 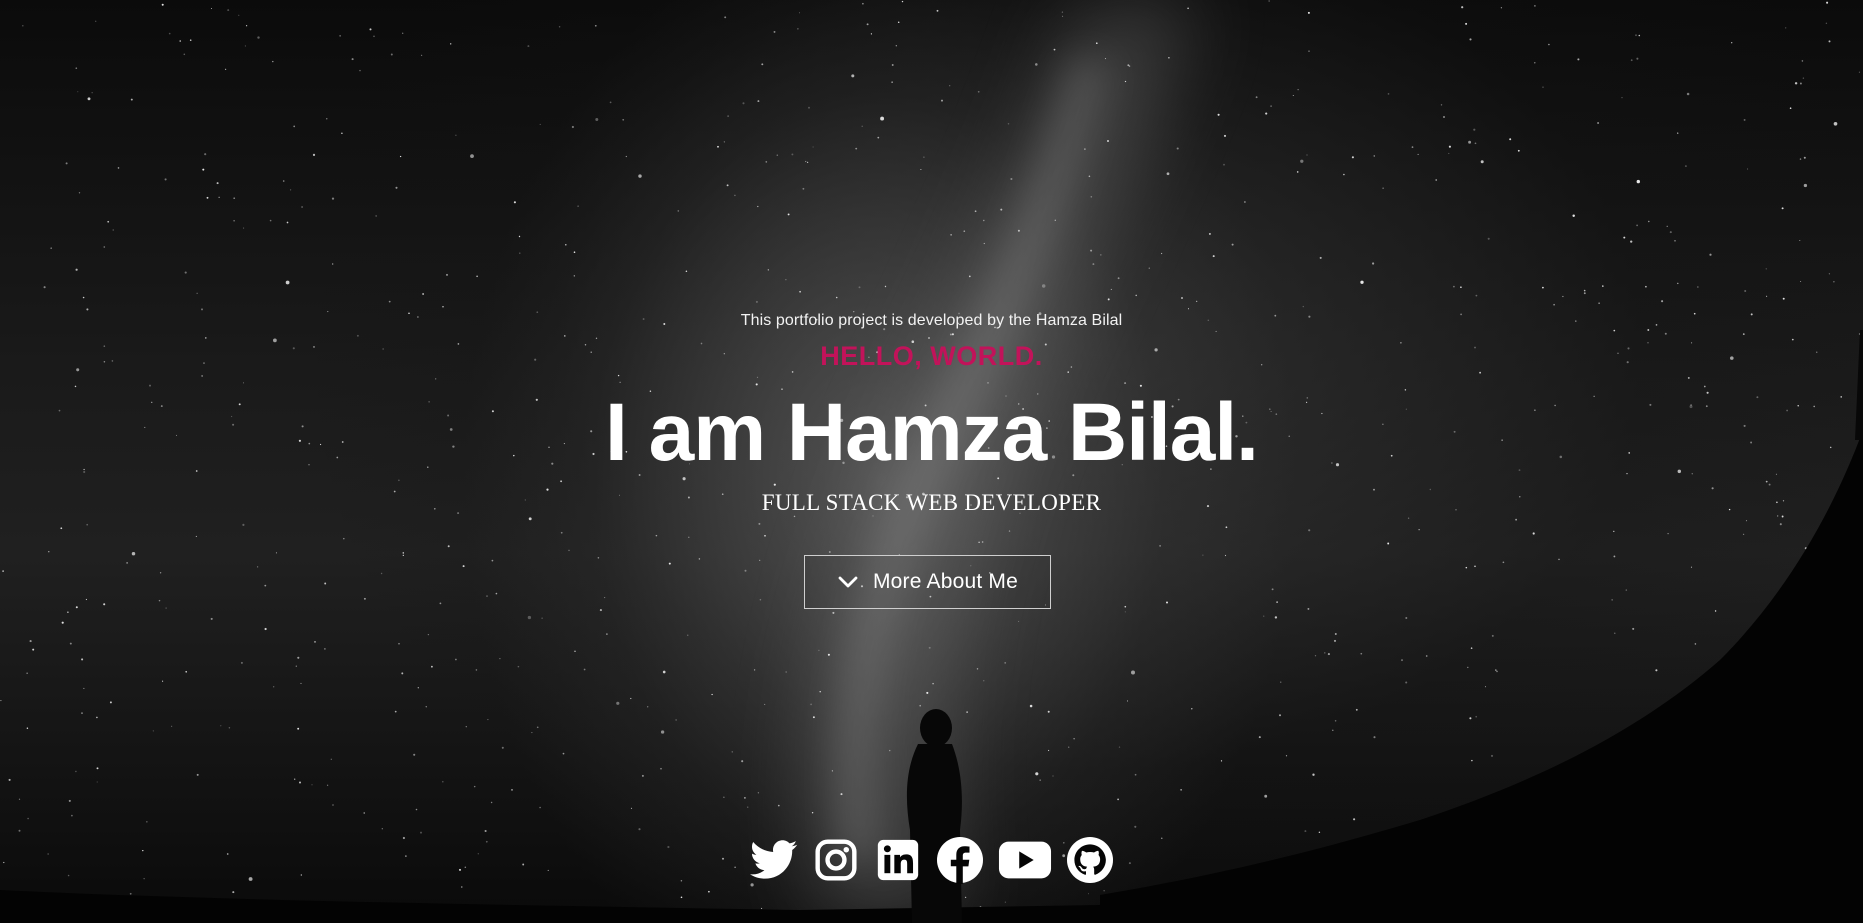 I want to click on linkedin-icon, so click(x=898, y=860).